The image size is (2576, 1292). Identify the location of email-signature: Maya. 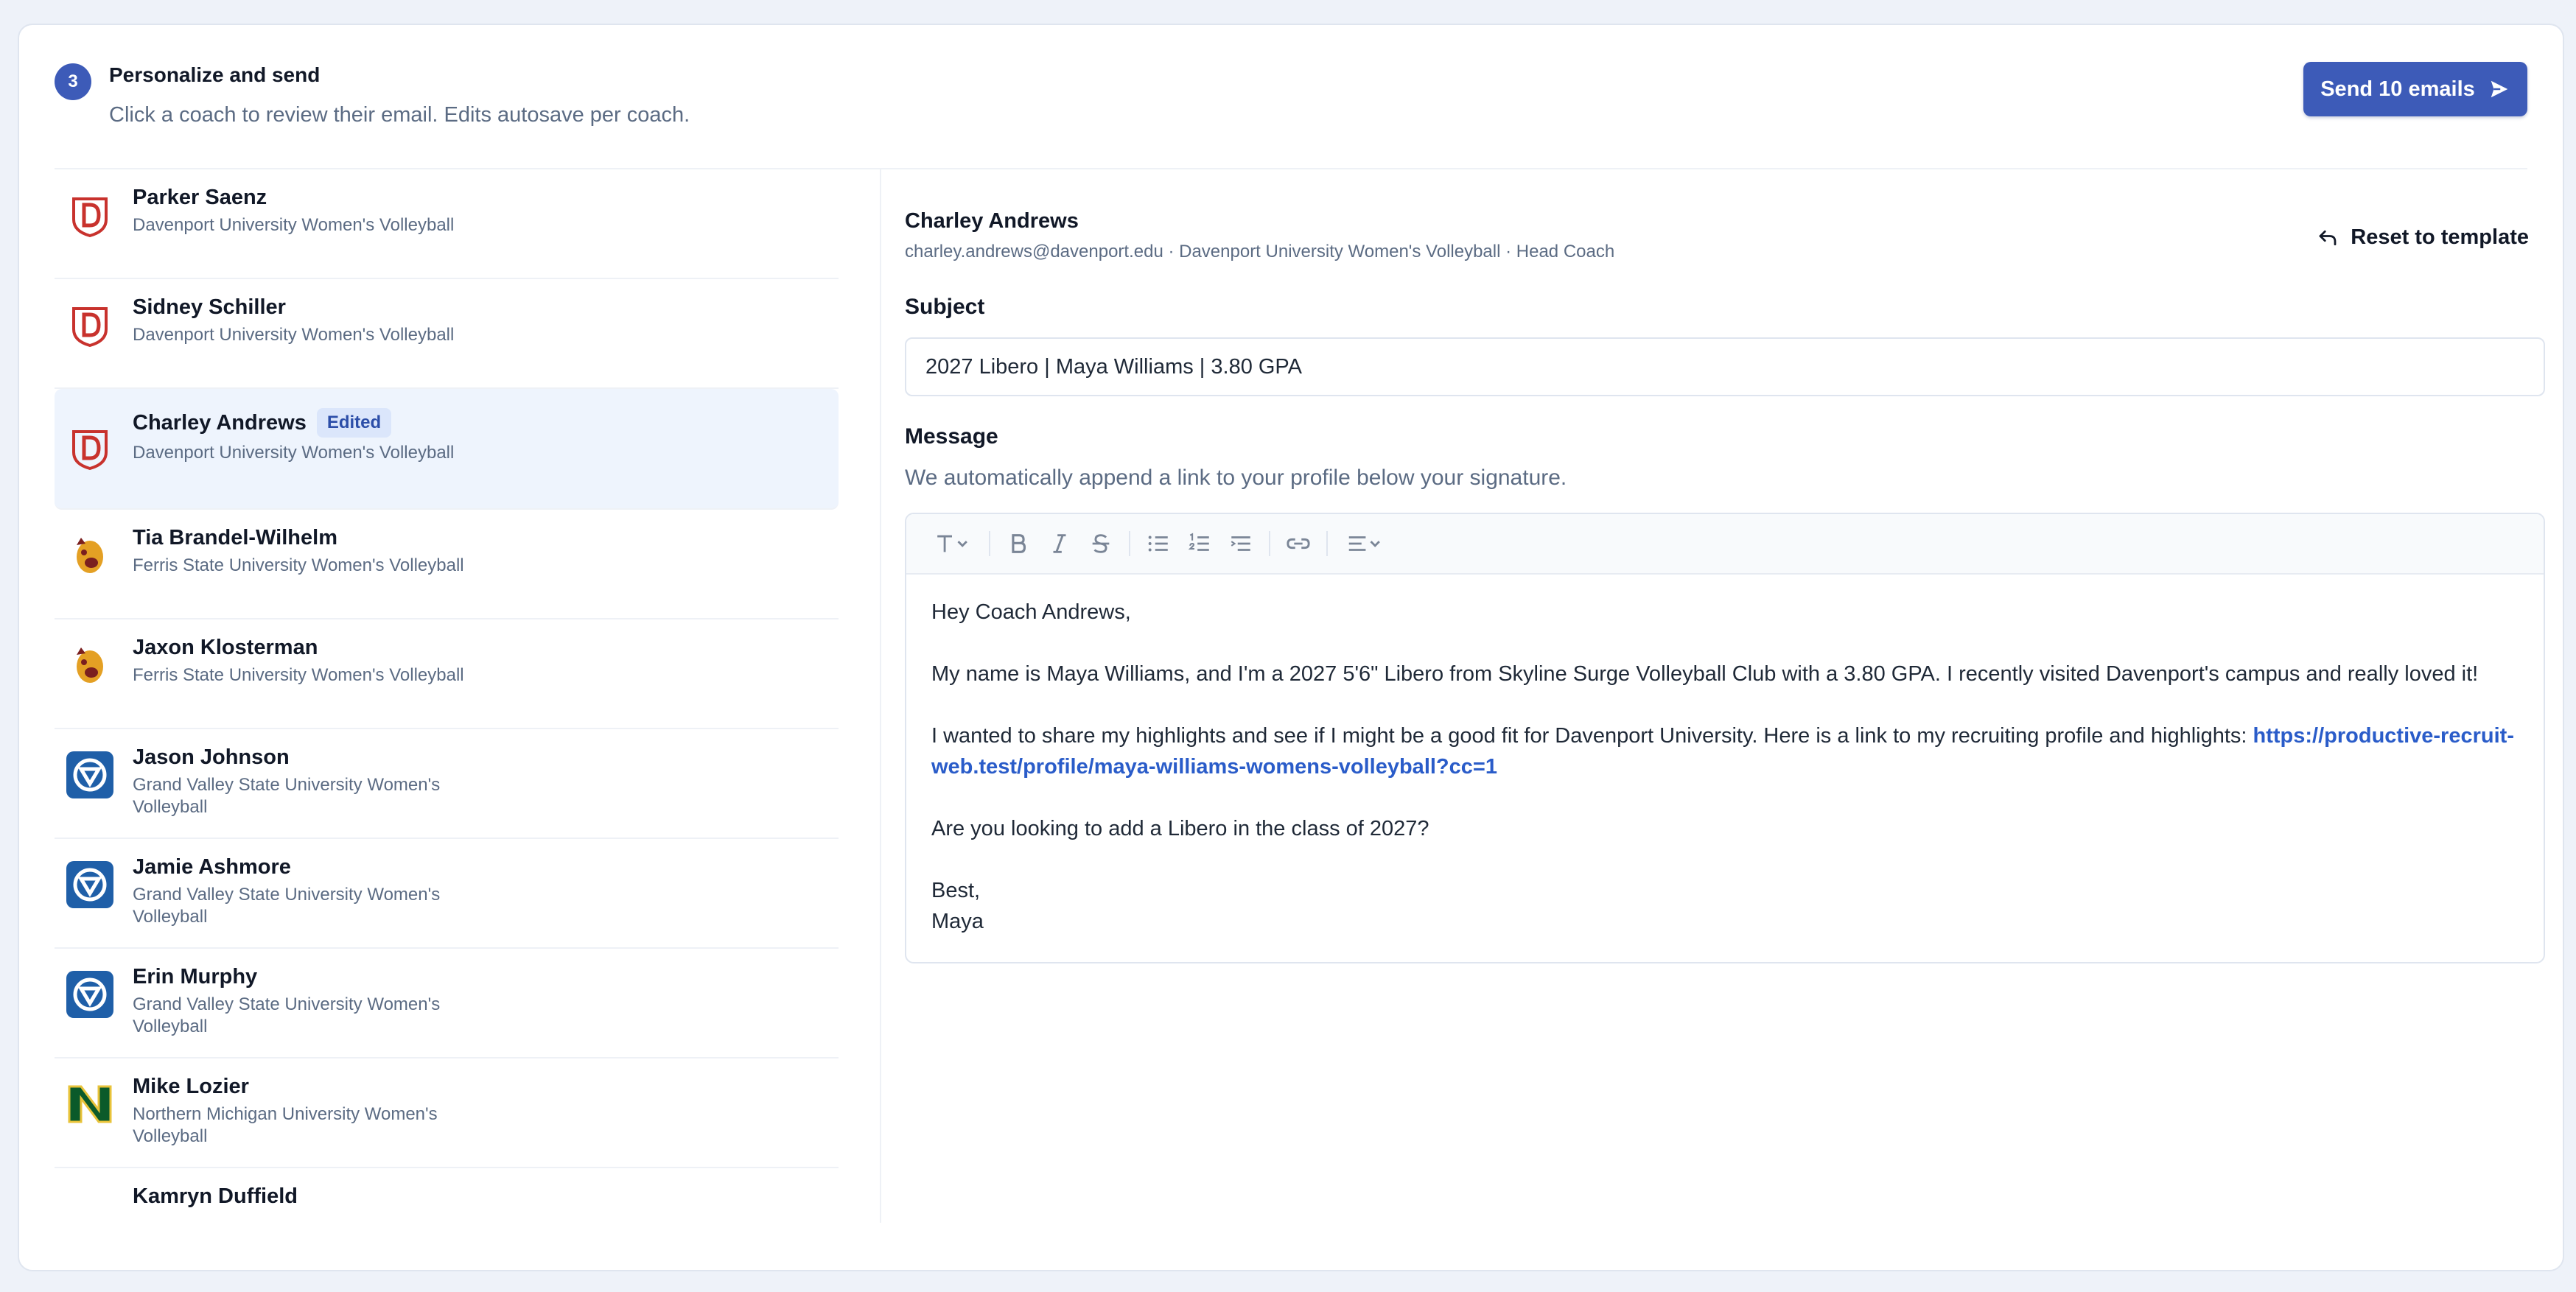
(957, 921).